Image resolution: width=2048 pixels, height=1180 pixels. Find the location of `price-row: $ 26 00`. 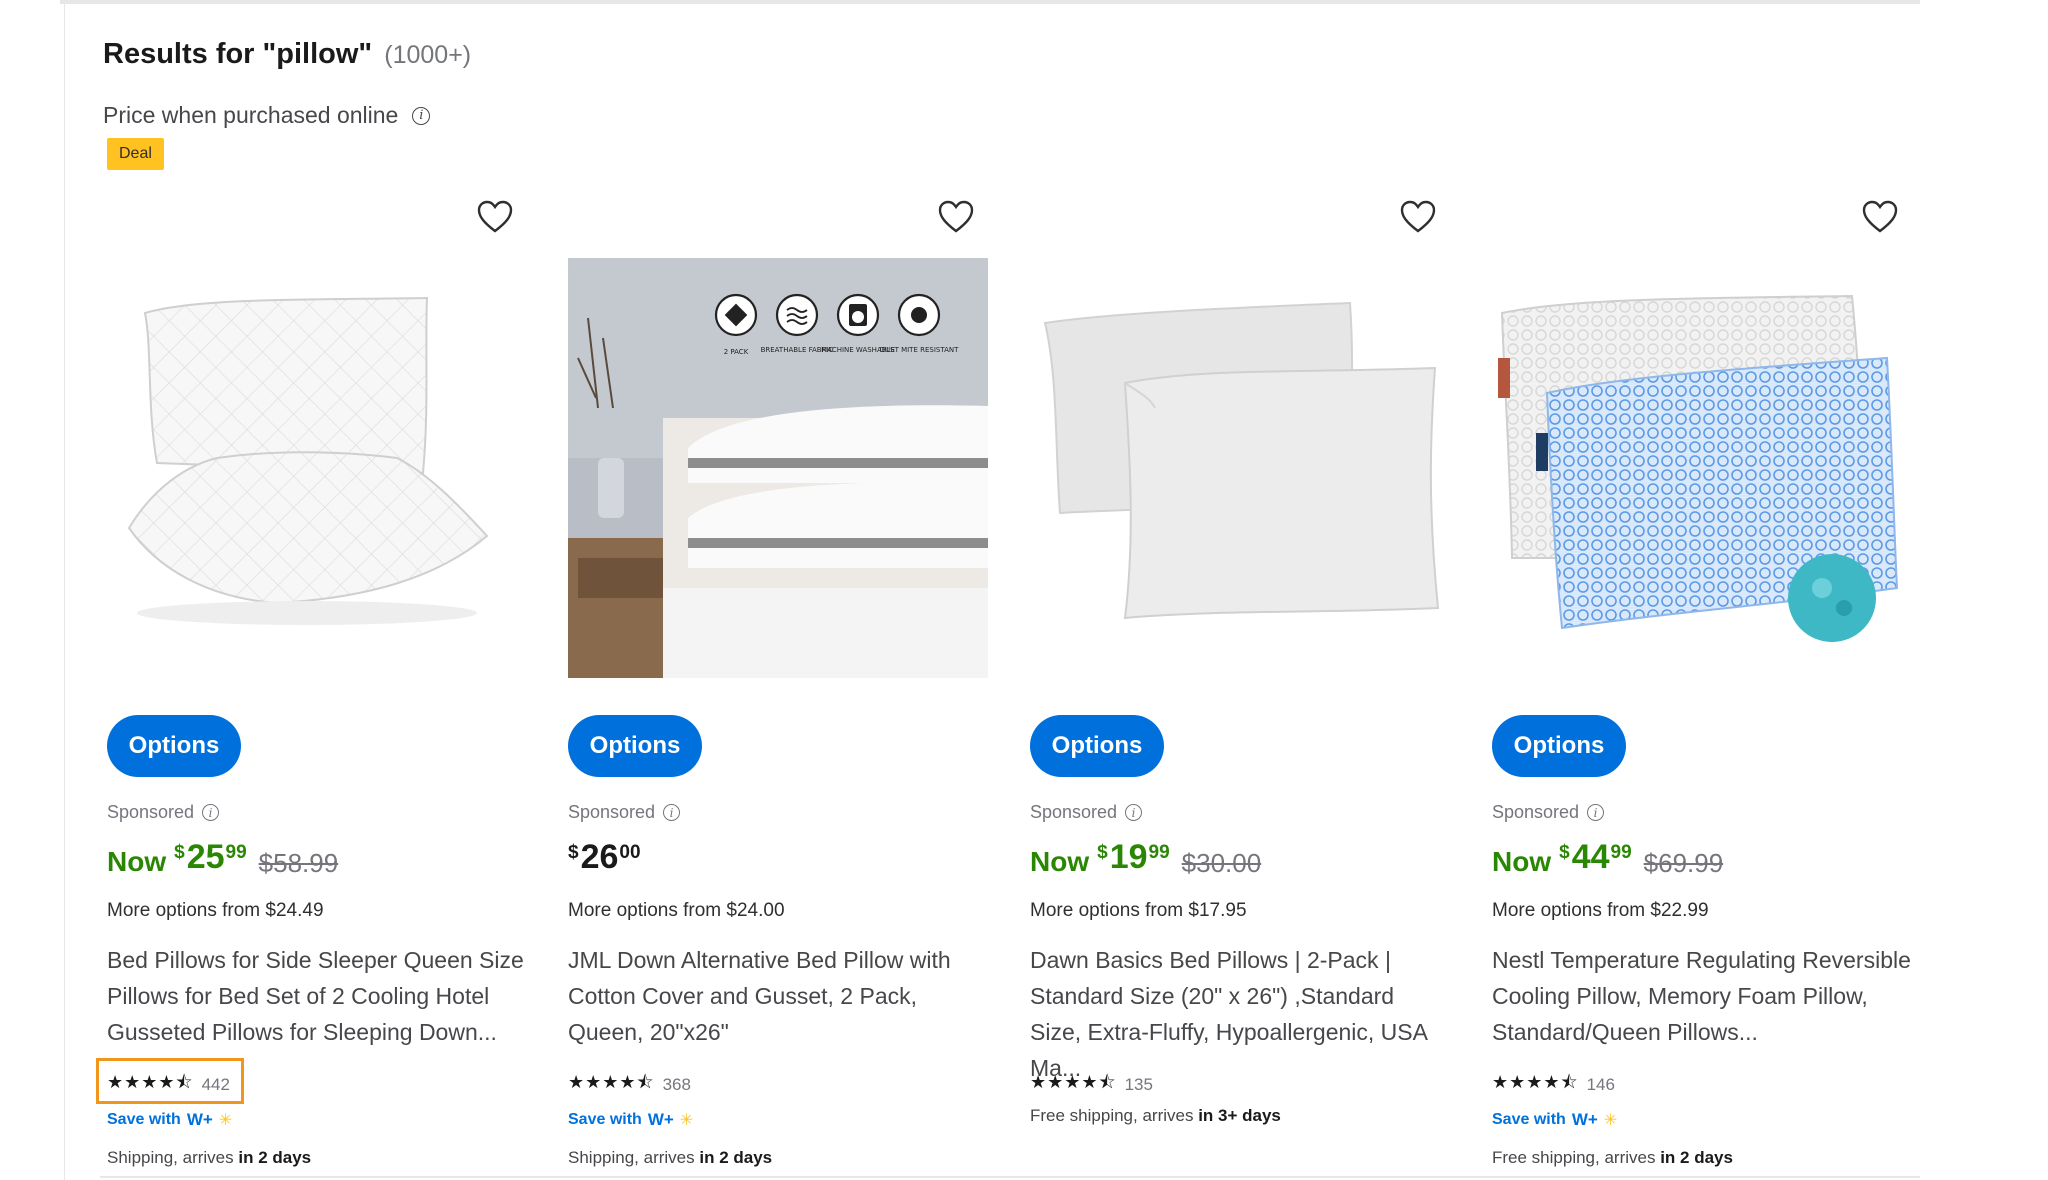

price-row: $ 26 00 is located at coordinates (604, 857).